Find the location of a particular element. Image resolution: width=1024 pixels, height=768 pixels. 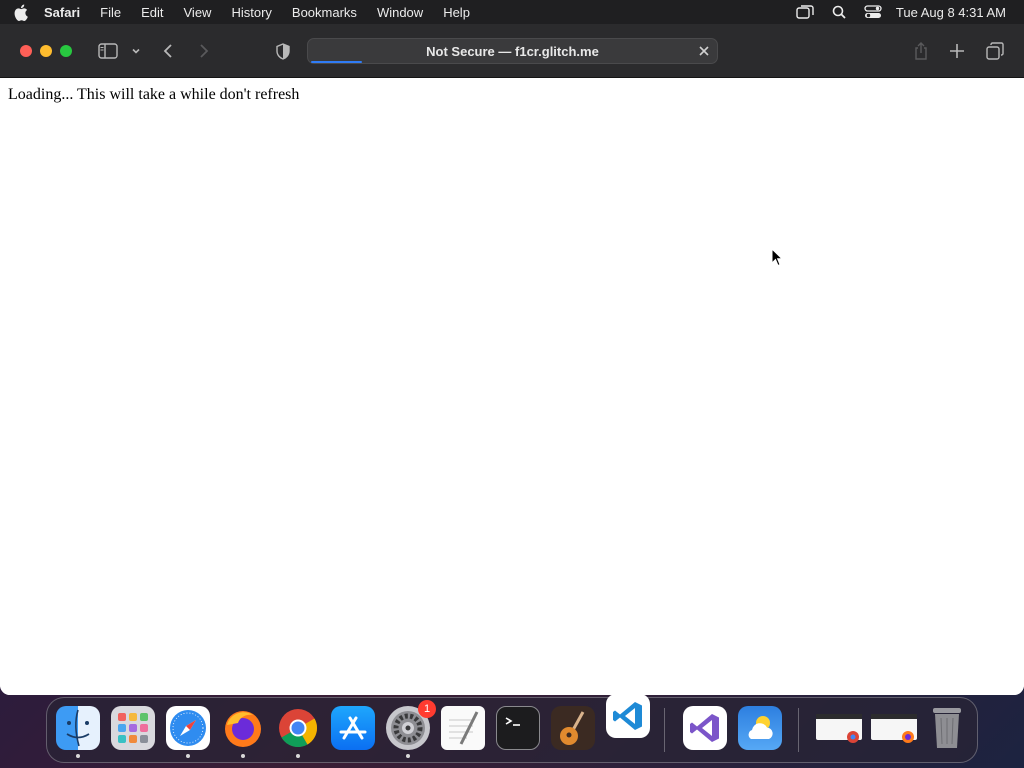

menu-app-safari: Safari is located at coordinates (65, 12).